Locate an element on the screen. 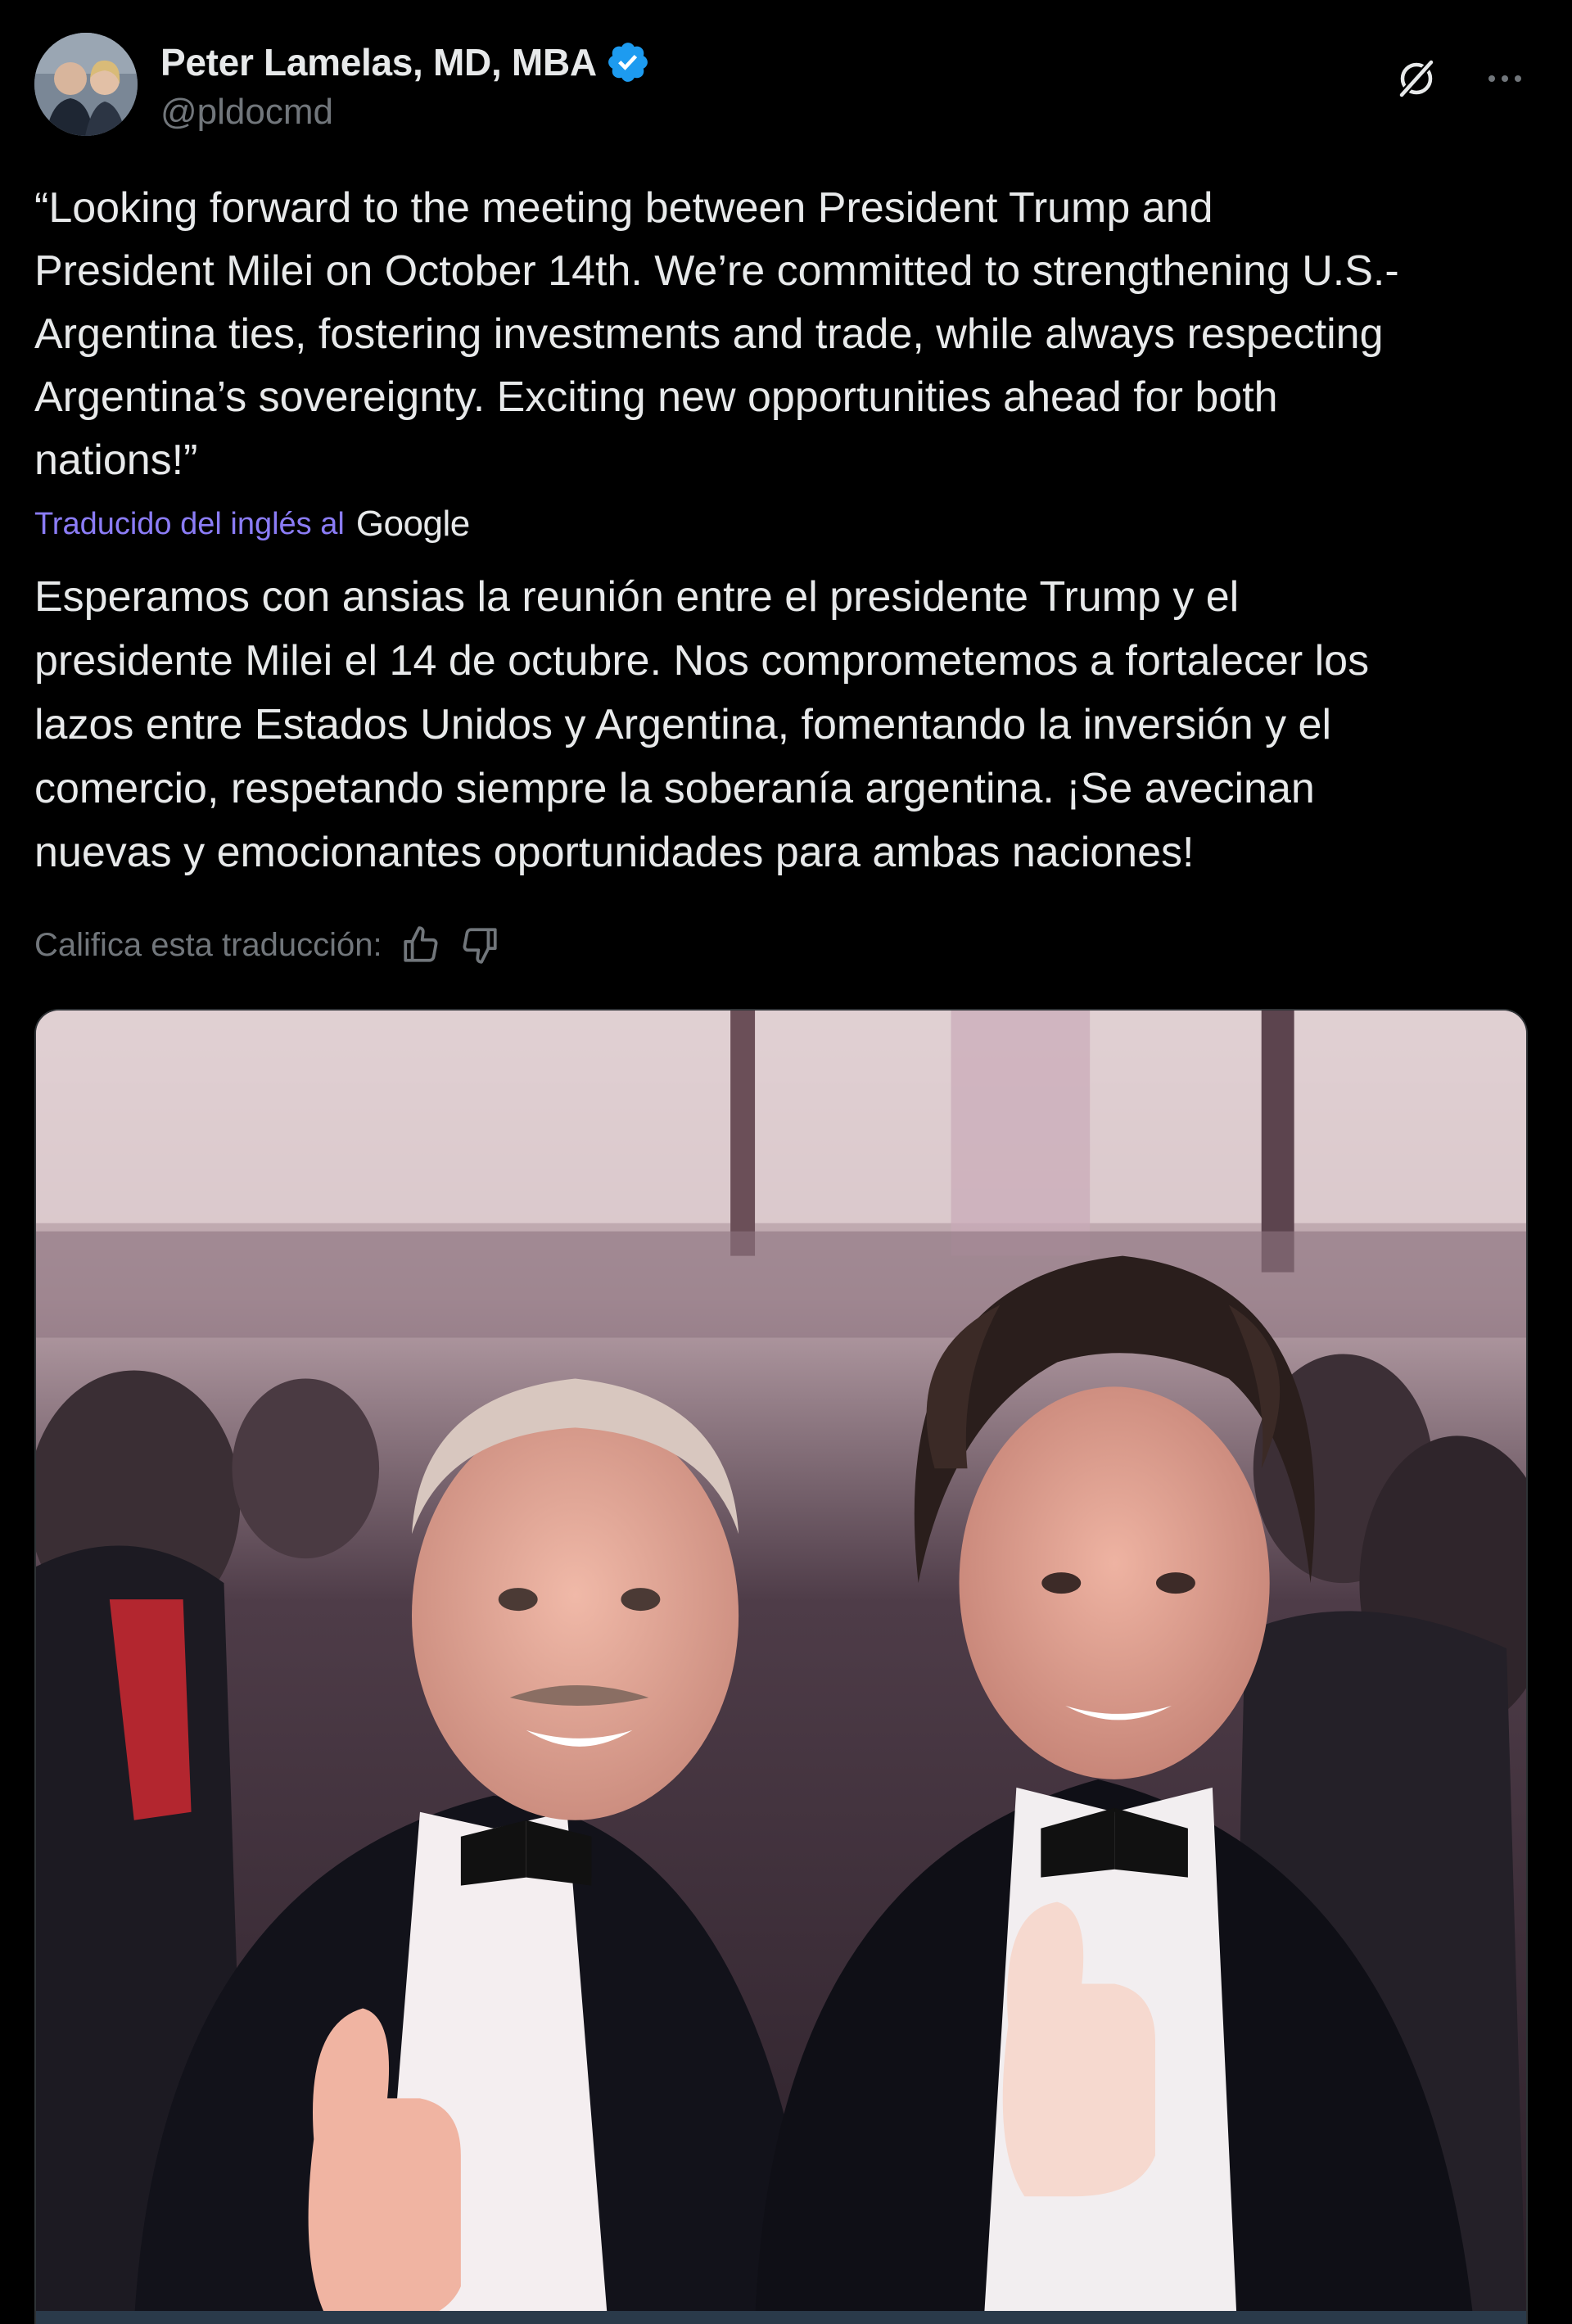  thumbs-down-icon is located at coordinates (479, 945).